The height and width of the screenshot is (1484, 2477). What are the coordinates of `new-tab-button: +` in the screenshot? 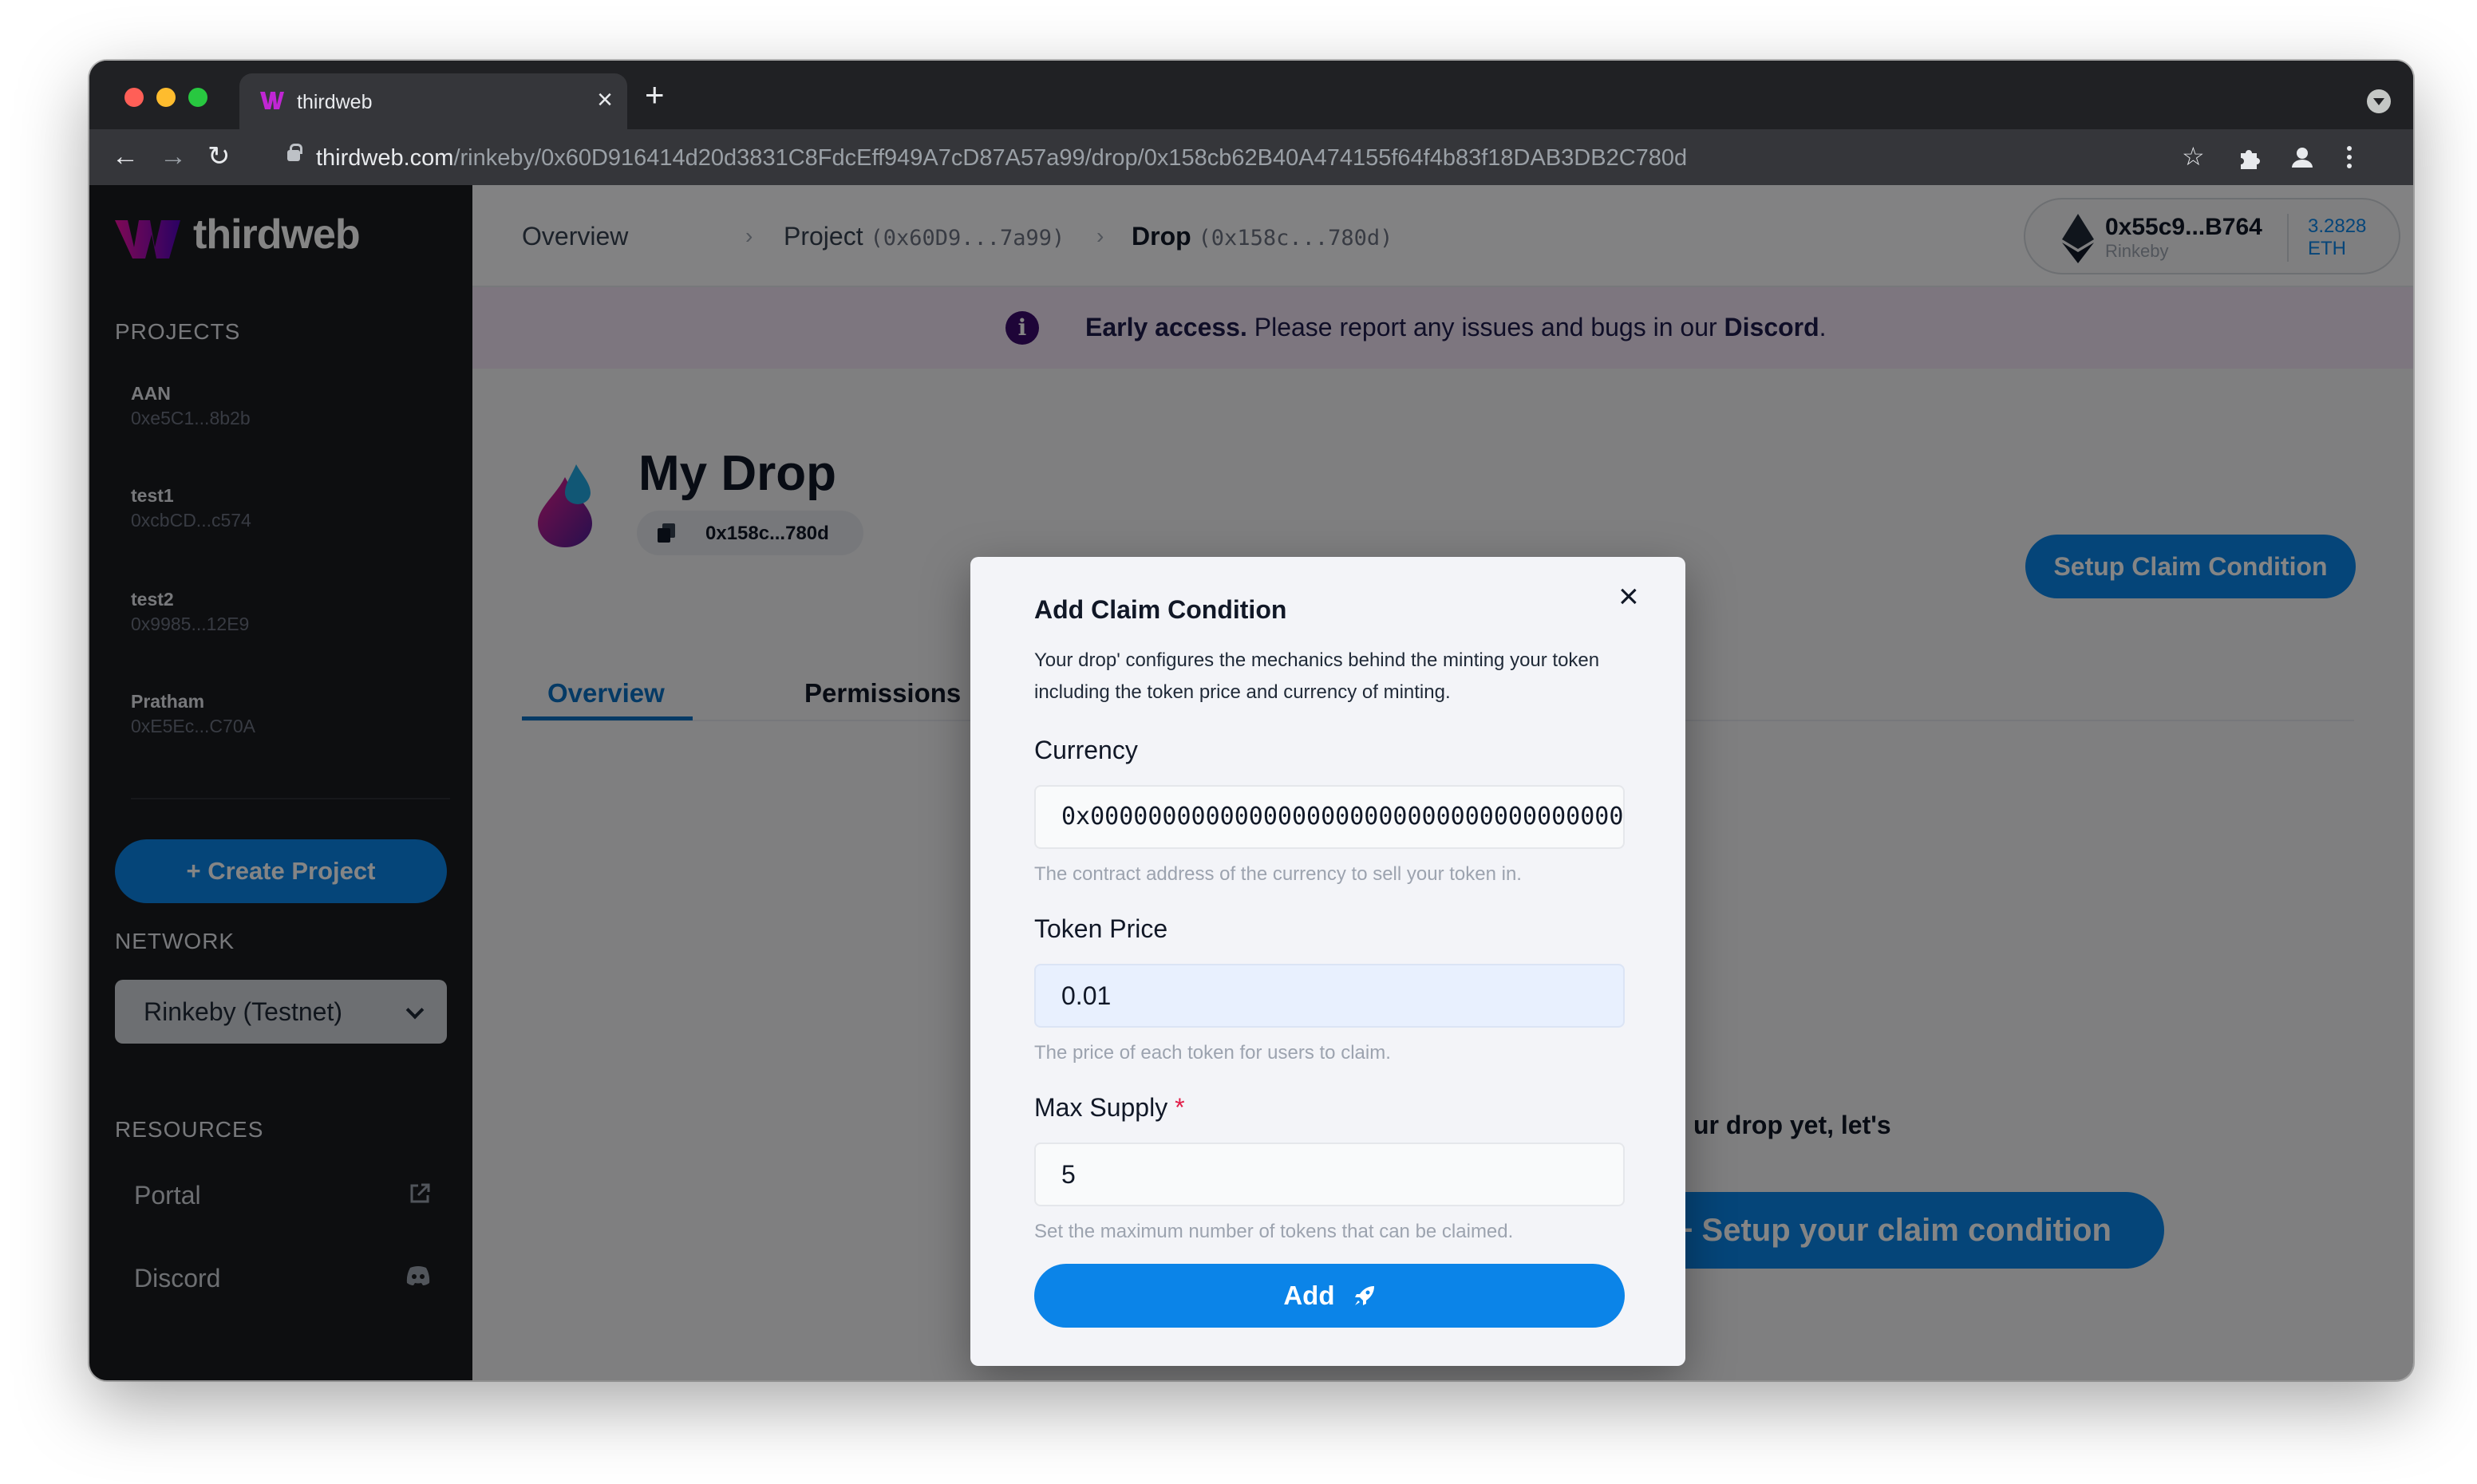 It's located at (655, 95).